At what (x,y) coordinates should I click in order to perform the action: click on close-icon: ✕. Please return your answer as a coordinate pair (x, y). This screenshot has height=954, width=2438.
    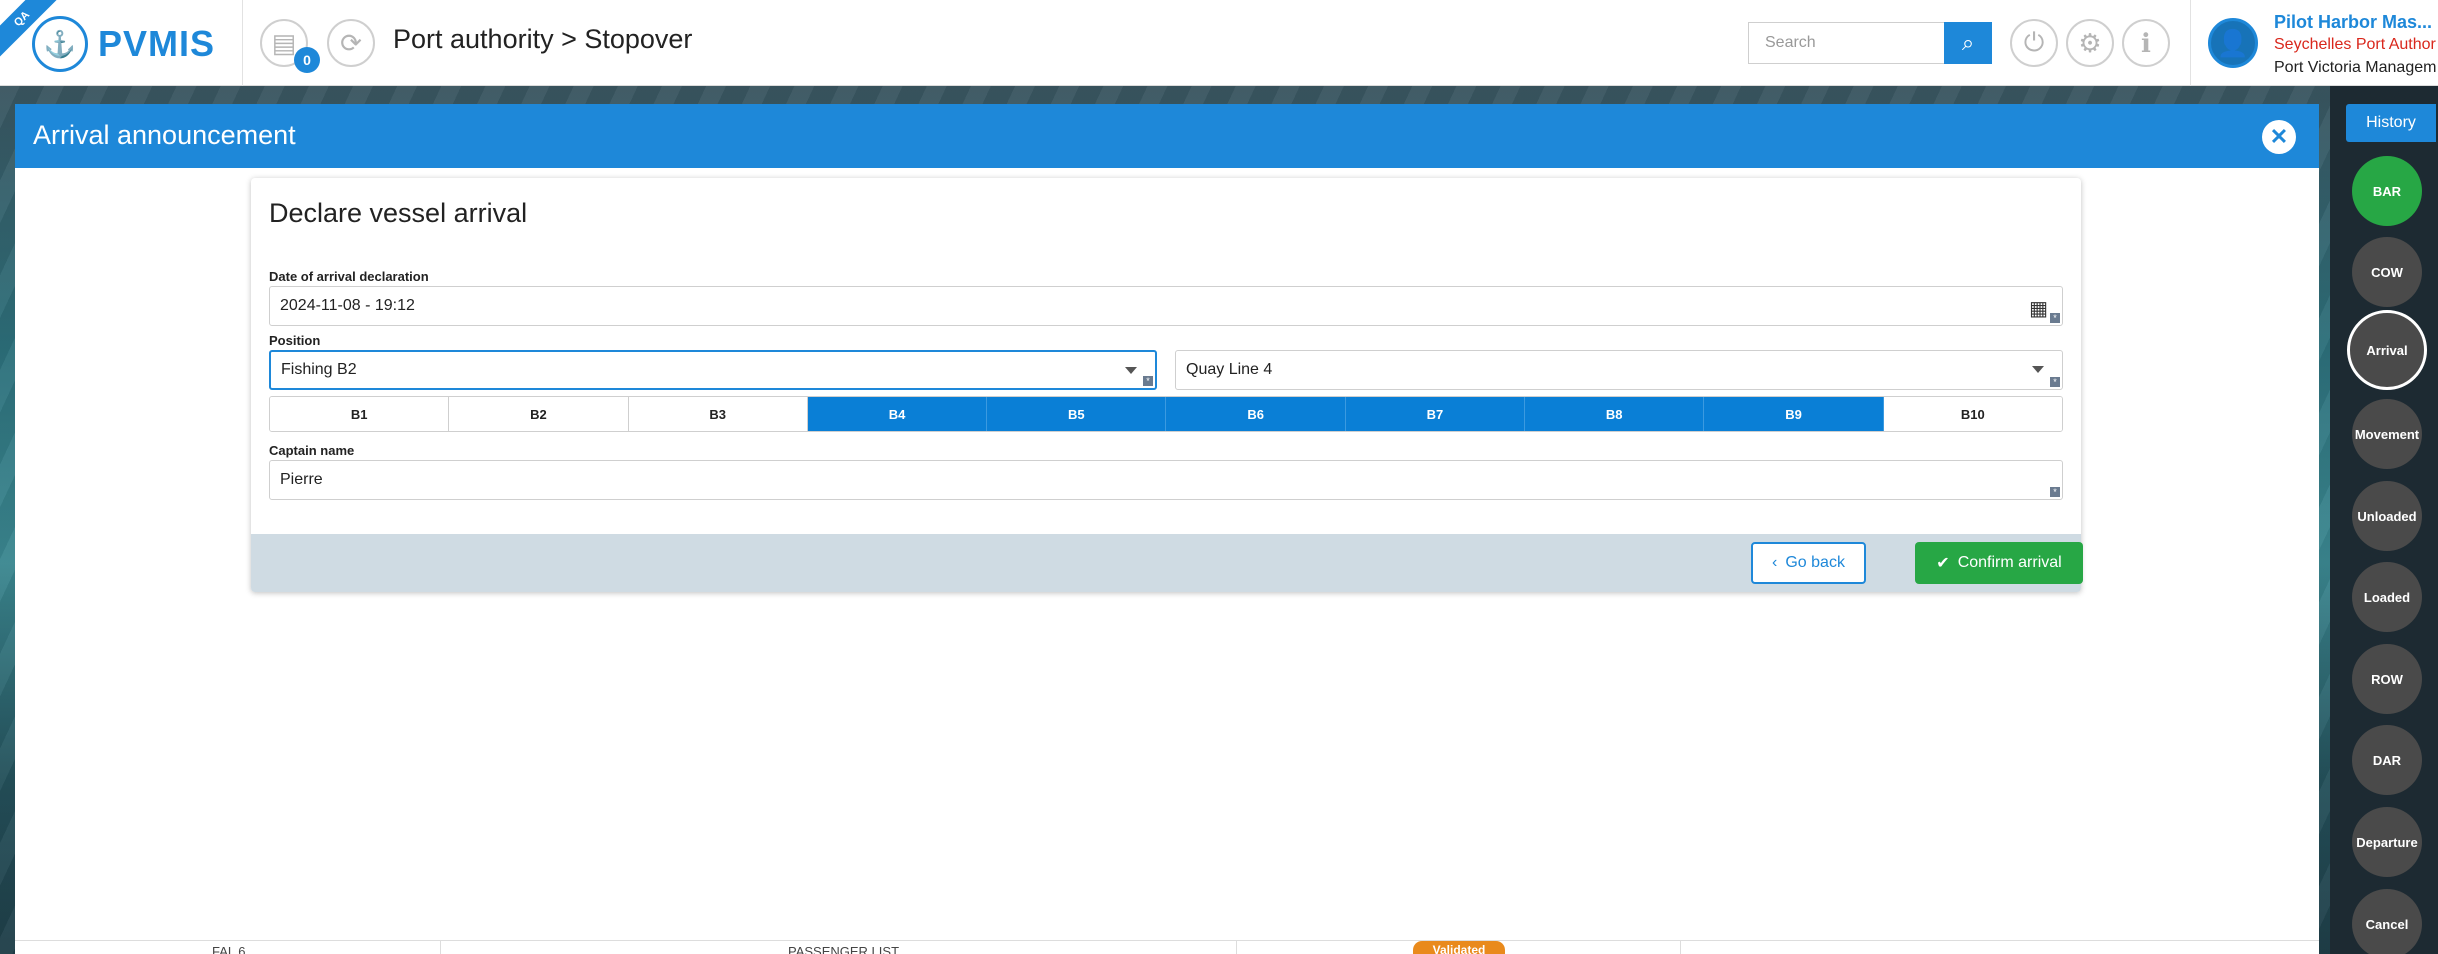
    Looking at the image, I should click on (2279, 136).